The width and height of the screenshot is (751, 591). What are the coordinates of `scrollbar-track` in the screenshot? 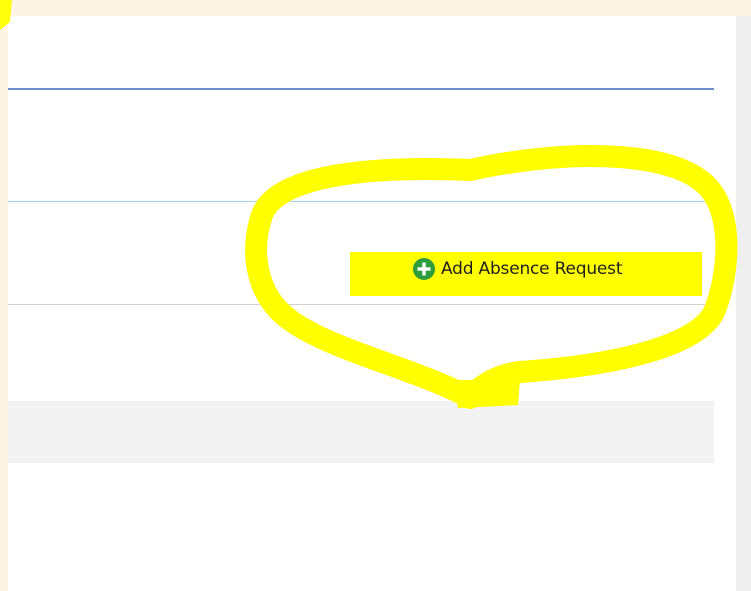 It's located at (743, 303).